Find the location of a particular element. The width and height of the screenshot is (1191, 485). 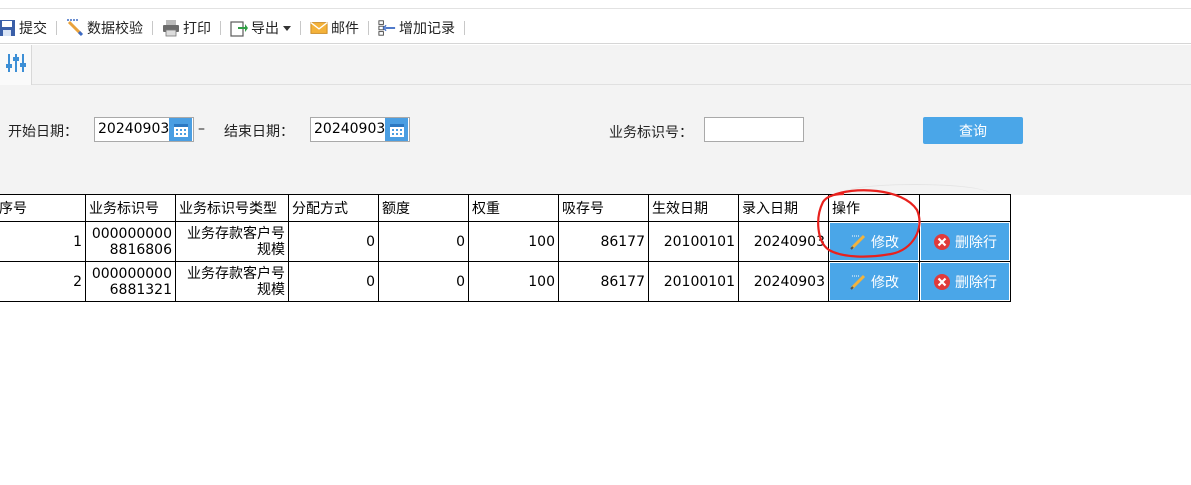

validate-button: 数据校验 is located at coordinates (104, 28).